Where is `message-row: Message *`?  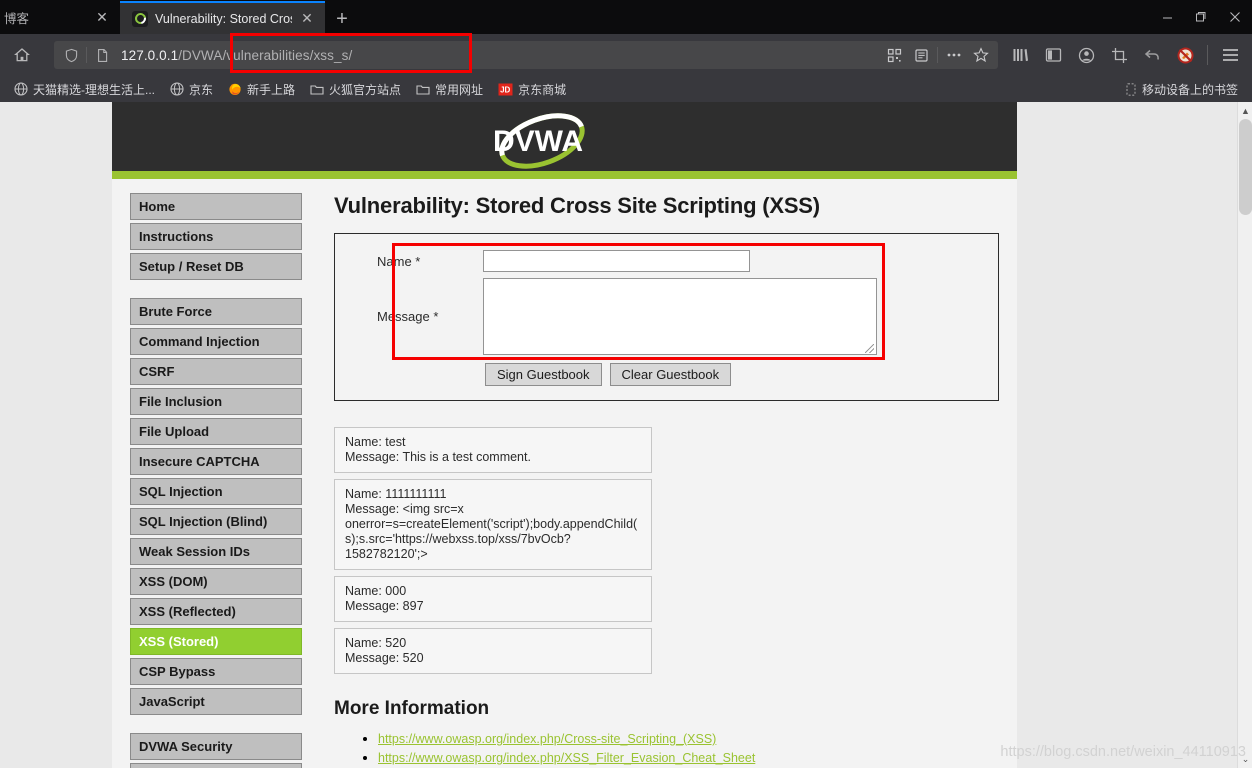
message-row: Message * is located at coordinates (666, 316).